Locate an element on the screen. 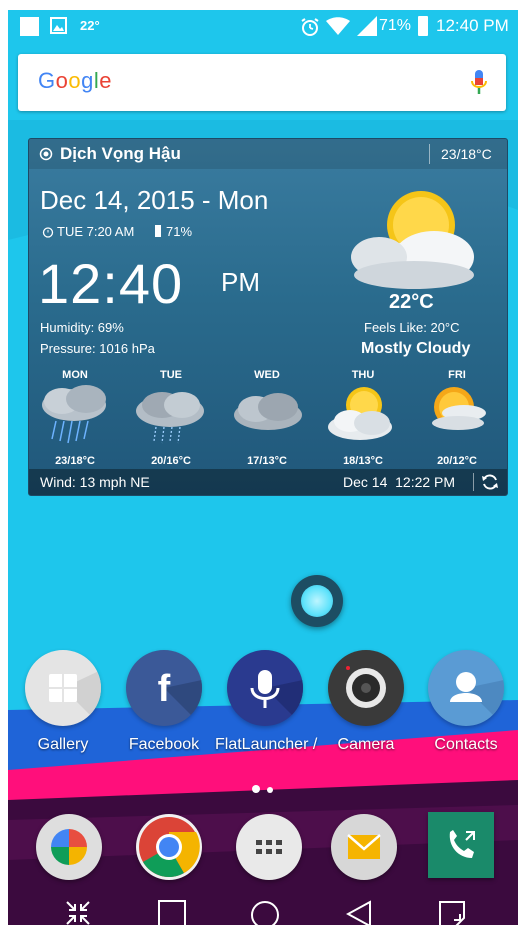  email-icon is located at coordinates (364, 846).